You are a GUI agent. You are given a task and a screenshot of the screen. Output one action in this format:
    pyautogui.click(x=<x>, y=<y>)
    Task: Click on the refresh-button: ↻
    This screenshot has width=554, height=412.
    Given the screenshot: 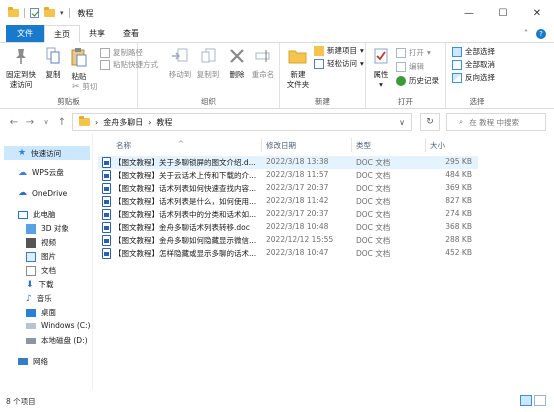 What is the action you would take?
    pyautogui.click(x=430, y=122)
    